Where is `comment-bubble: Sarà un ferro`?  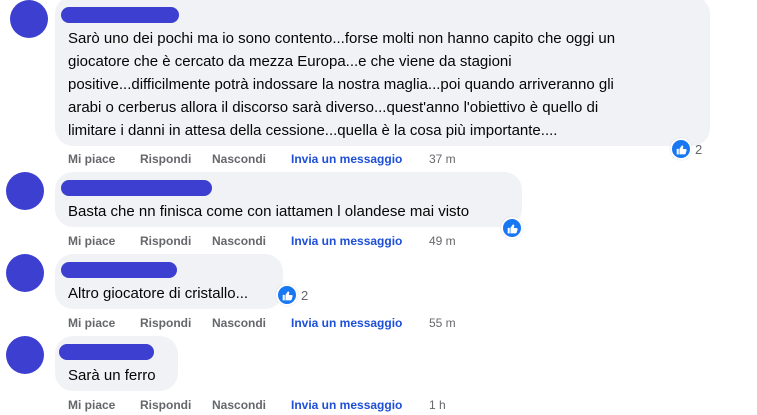
comment-bubble: Sarà un ferro is located at coordinates (116, 363).